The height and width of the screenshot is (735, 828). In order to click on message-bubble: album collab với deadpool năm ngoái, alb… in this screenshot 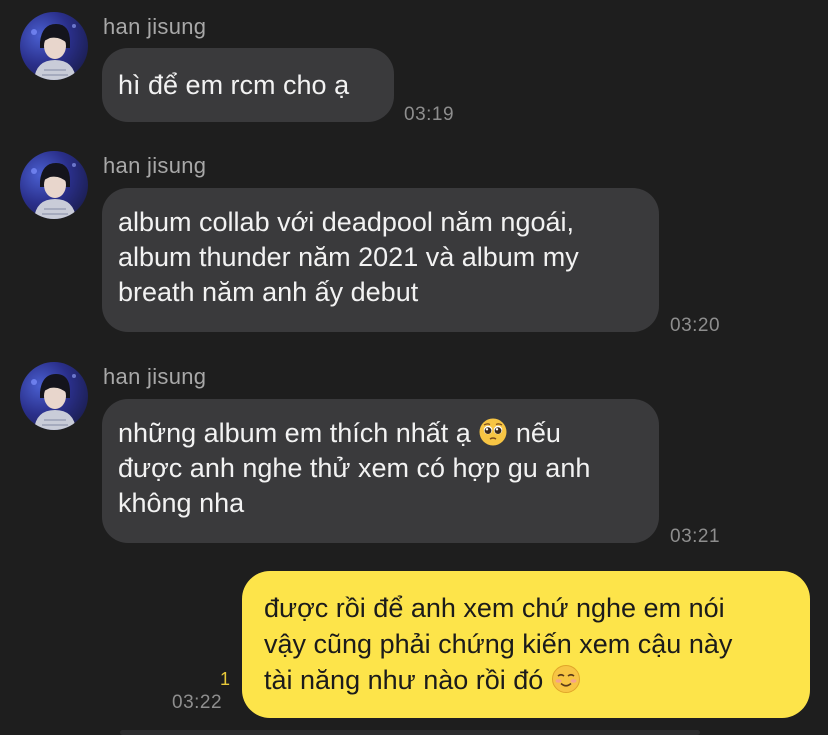, I will do `click(380, 260)`.